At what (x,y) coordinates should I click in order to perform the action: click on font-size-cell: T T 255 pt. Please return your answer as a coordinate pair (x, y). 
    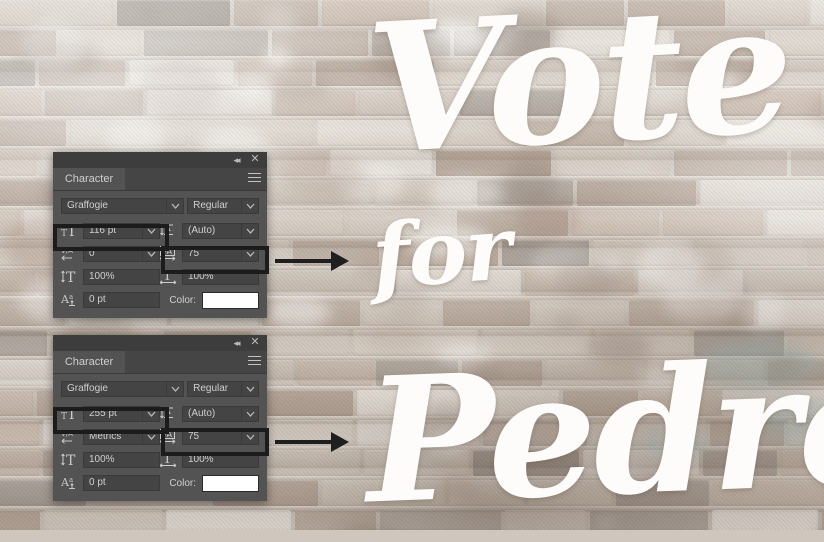
    Looking at the image, I should click on (110, 414).